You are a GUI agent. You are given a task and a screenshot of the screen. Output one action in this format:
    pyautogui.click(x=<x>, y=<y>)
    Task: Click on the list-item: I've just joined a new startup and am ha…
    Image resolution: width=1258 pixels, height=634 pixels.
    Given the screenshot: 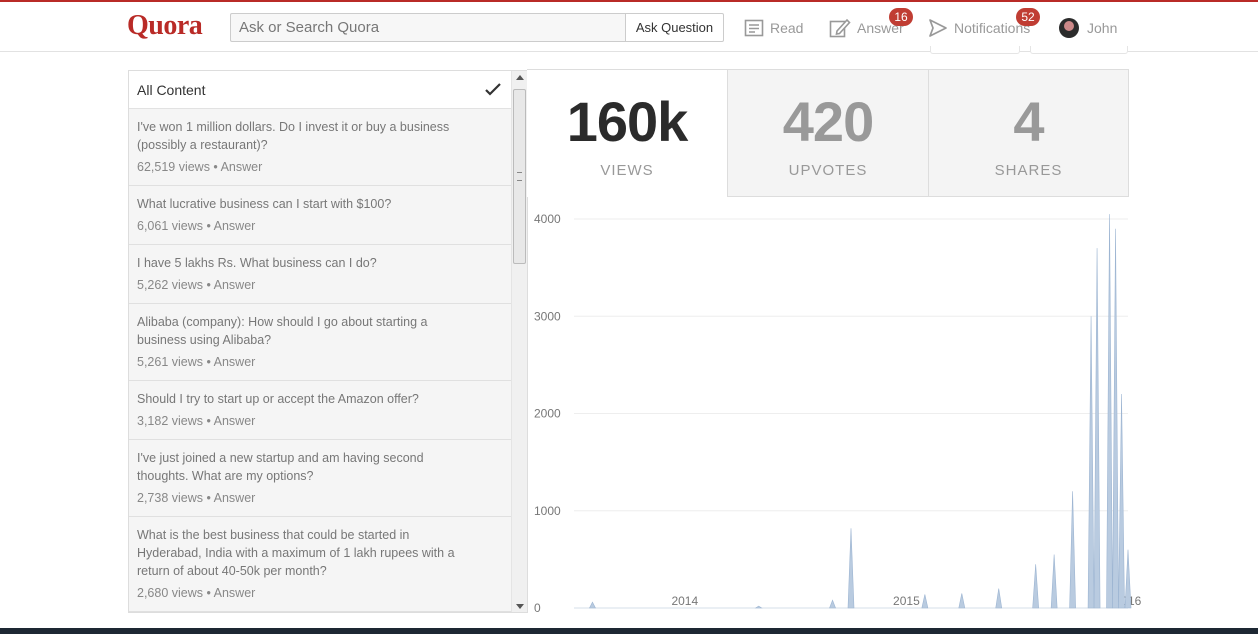 What is the action you would take?
    pyautogui.click(x=320, y=478)
    